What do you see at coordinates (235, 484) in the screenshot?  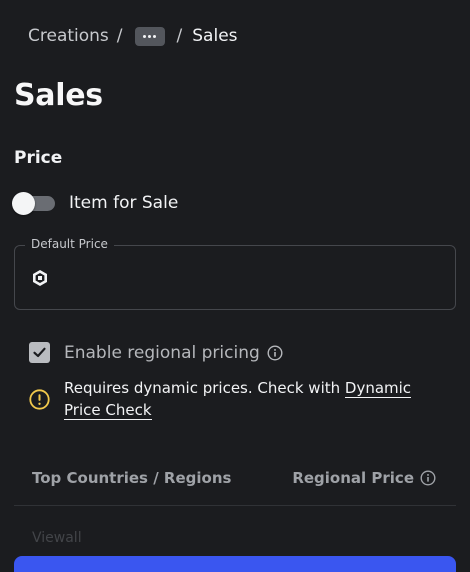 I see `regional-price-table-header: Top Countries / Regions Regional Price` at bounding box center [235, 484].